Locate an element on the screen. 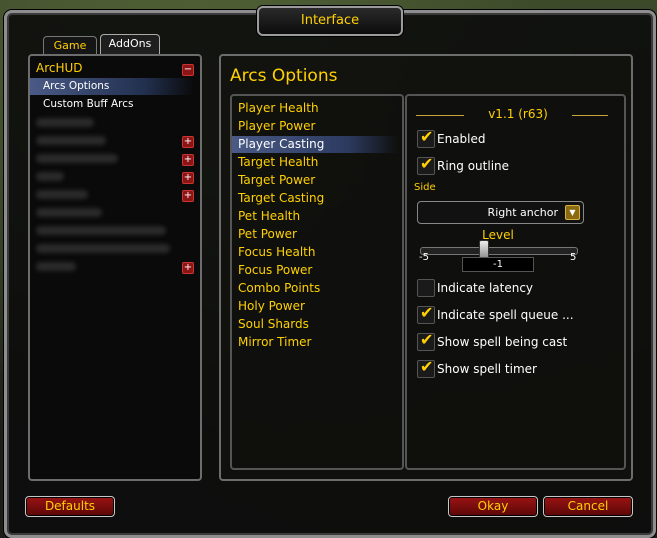 Image resolution: width=657 pixels, height=538 pixels. checkbox-label: Ring outline is located at coordinates (473, 166).